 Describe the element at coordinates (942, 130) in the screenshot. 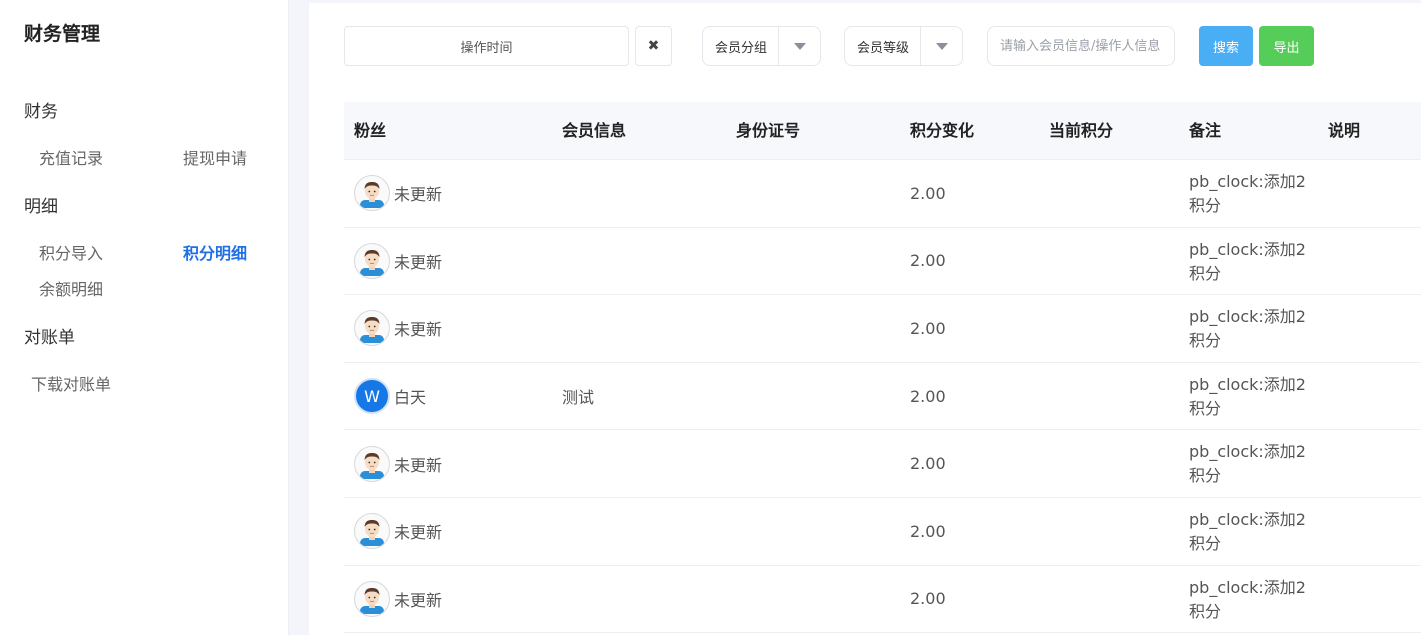

I see `column-header-points-change: 积分变化` at that location.